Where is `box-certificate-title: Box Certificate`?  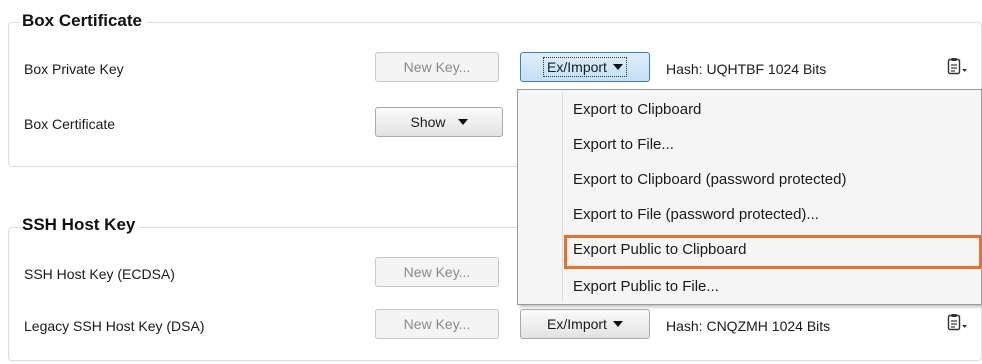
box-certificate-title: Box Certificate is located at coordinates (83, 21).